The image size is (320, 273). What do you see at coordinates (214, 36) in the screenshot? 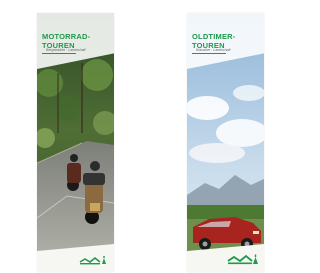
I see `brochure-title-line1: OLDTIMER-` at bounding box center [214, 36].